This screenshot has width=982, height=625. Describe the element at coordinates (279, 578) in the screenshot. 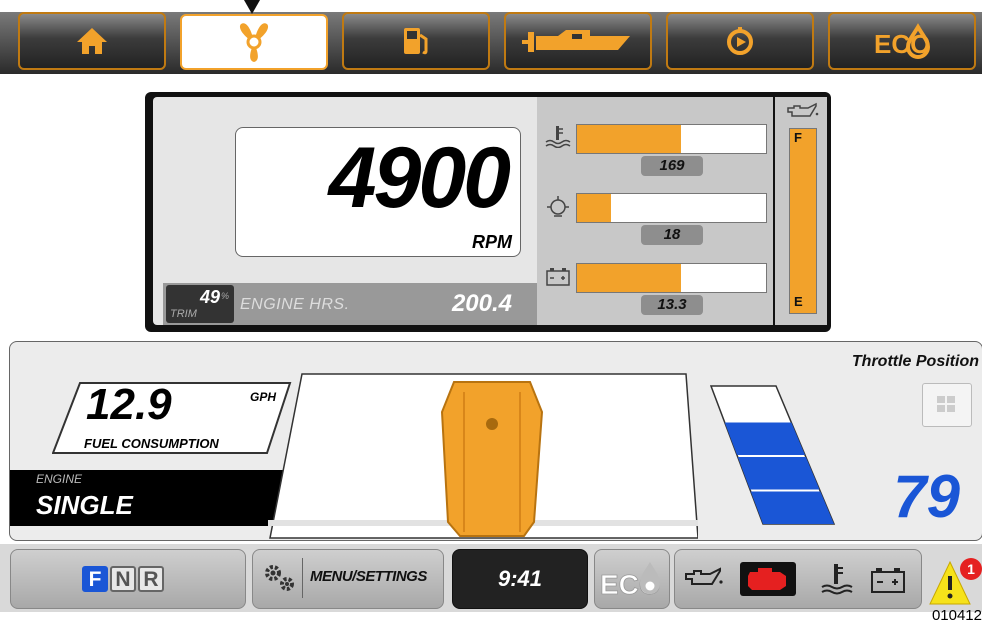

I see `gears-icon` at that location.